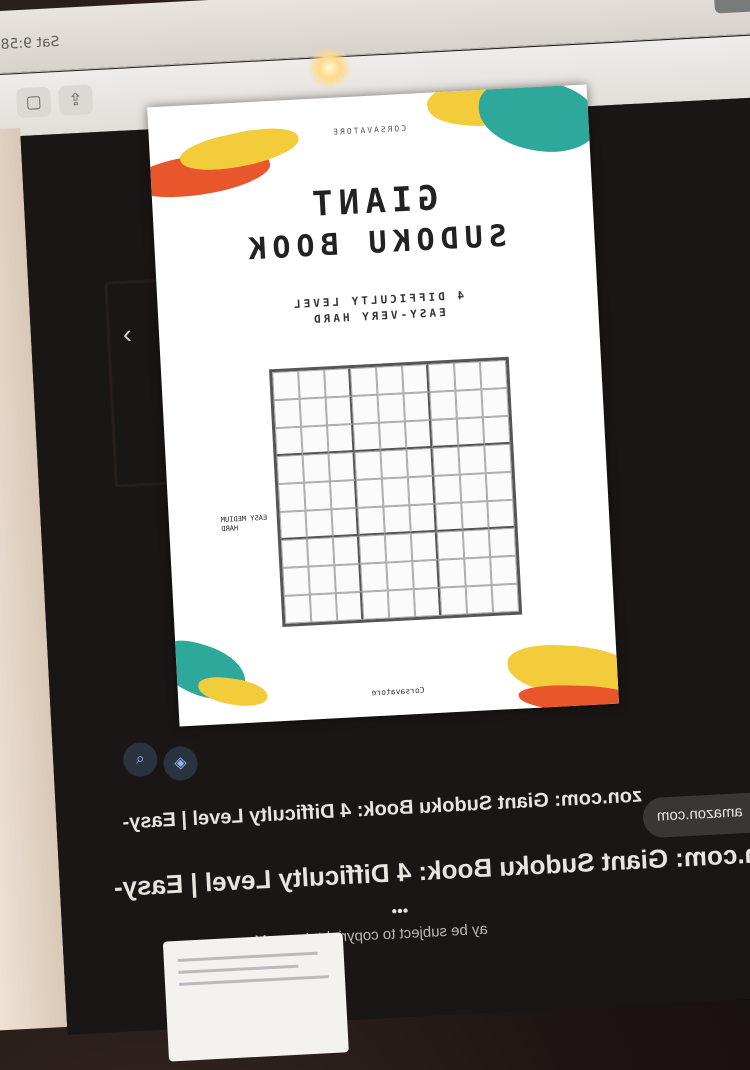  I want to click on visual-search-icon: ⌕, so click(140, 759).